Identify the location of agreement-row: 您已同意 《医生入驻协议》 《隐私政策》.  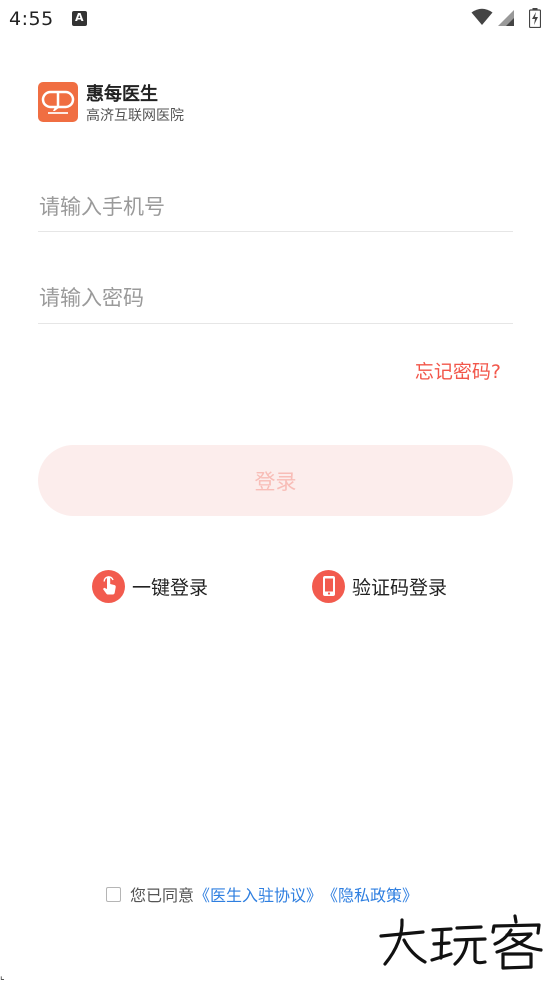
(262, 894).